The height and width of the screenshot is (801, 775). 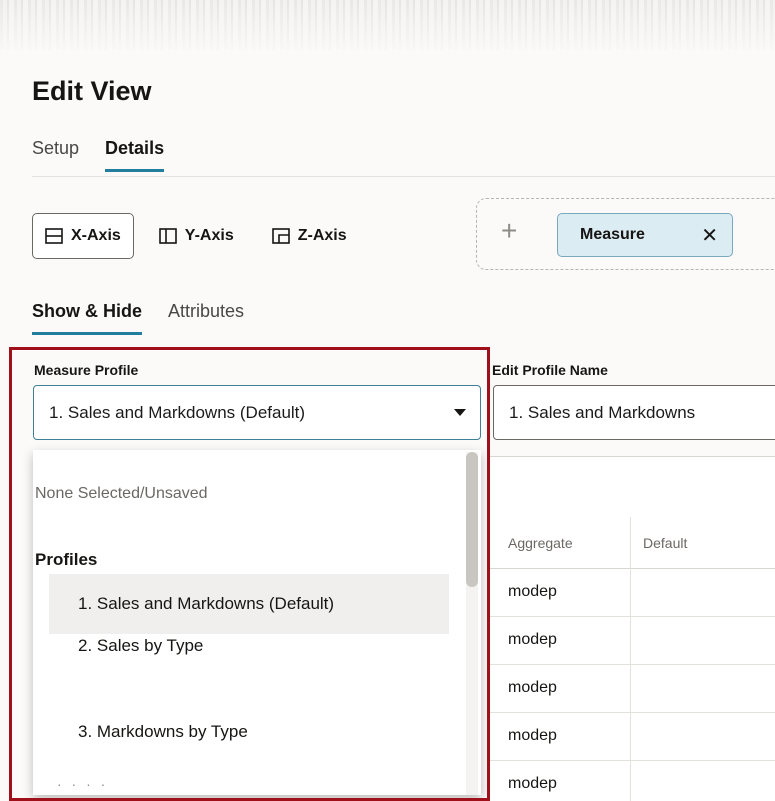 I want to click on measure-chip-label: Measure, so click(x=612, y=234).